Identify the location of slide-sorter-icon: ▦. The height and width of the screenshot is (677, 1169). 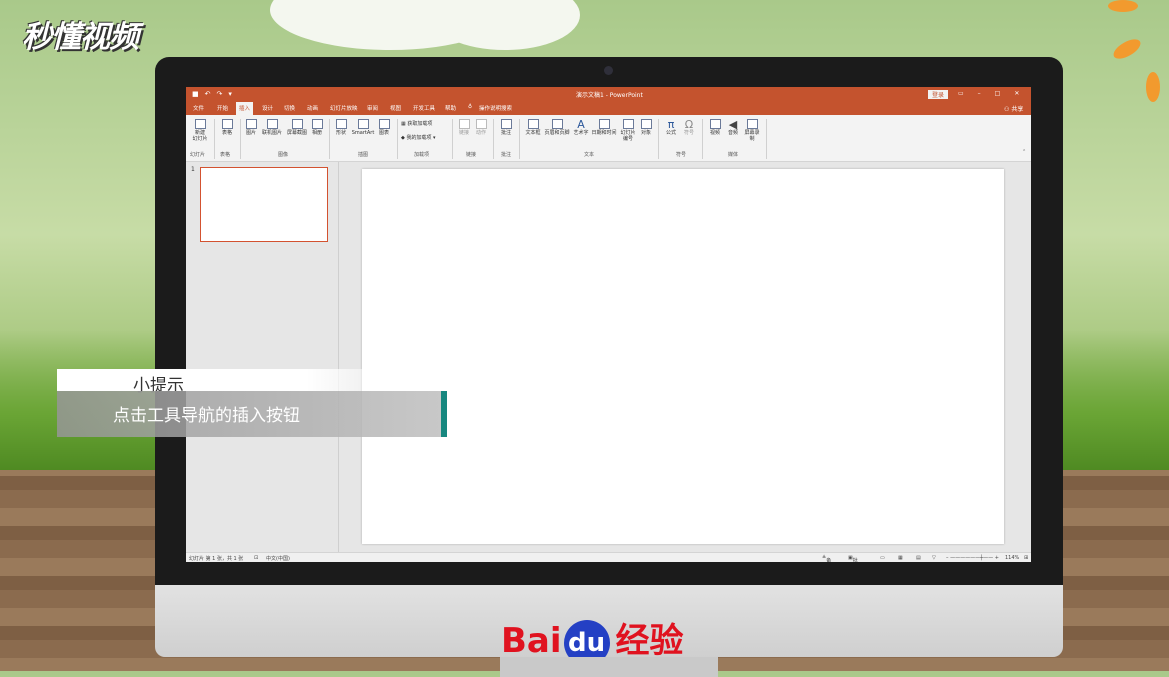
(900, 558).